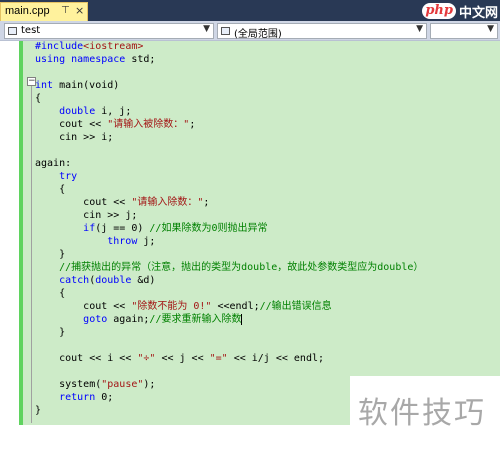 Image resolution: width=500 pixels, height=451 pixels. What do you see at coordinates (31, 30) in the screenshot?
I see `project-scope-value: test` at bounding box center [31, 30].